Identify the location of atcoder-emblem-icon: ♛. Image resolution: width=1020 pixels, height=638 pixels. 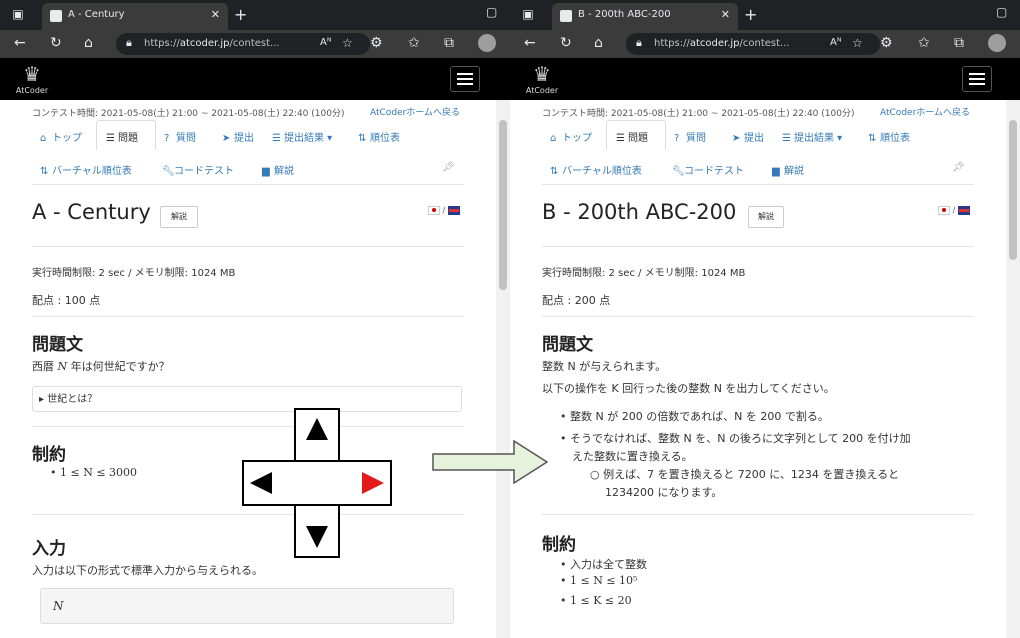
(542, 74).